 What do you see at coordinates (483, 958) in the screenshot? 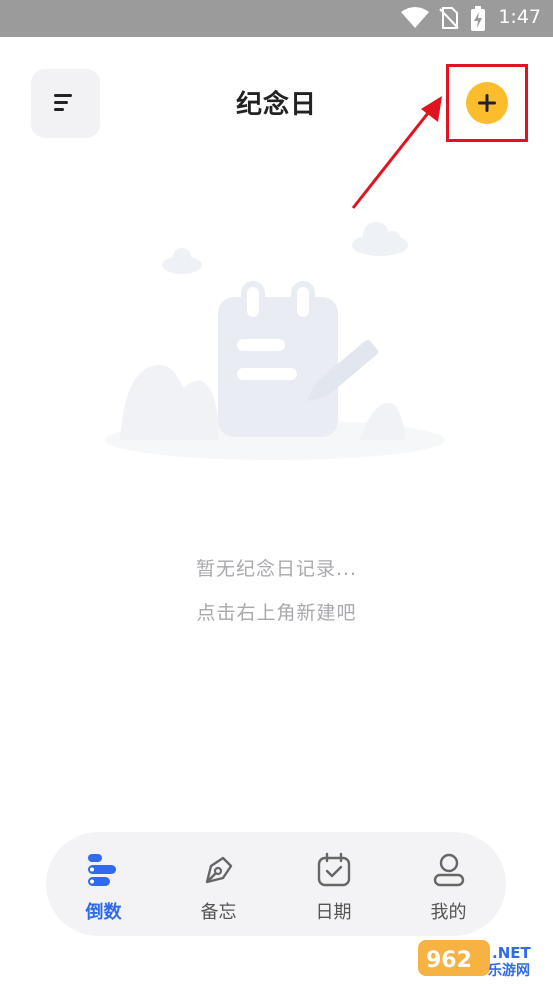
I see `watermark-logo: 962 .NET 乐游网` at bounding box center [483, 958].